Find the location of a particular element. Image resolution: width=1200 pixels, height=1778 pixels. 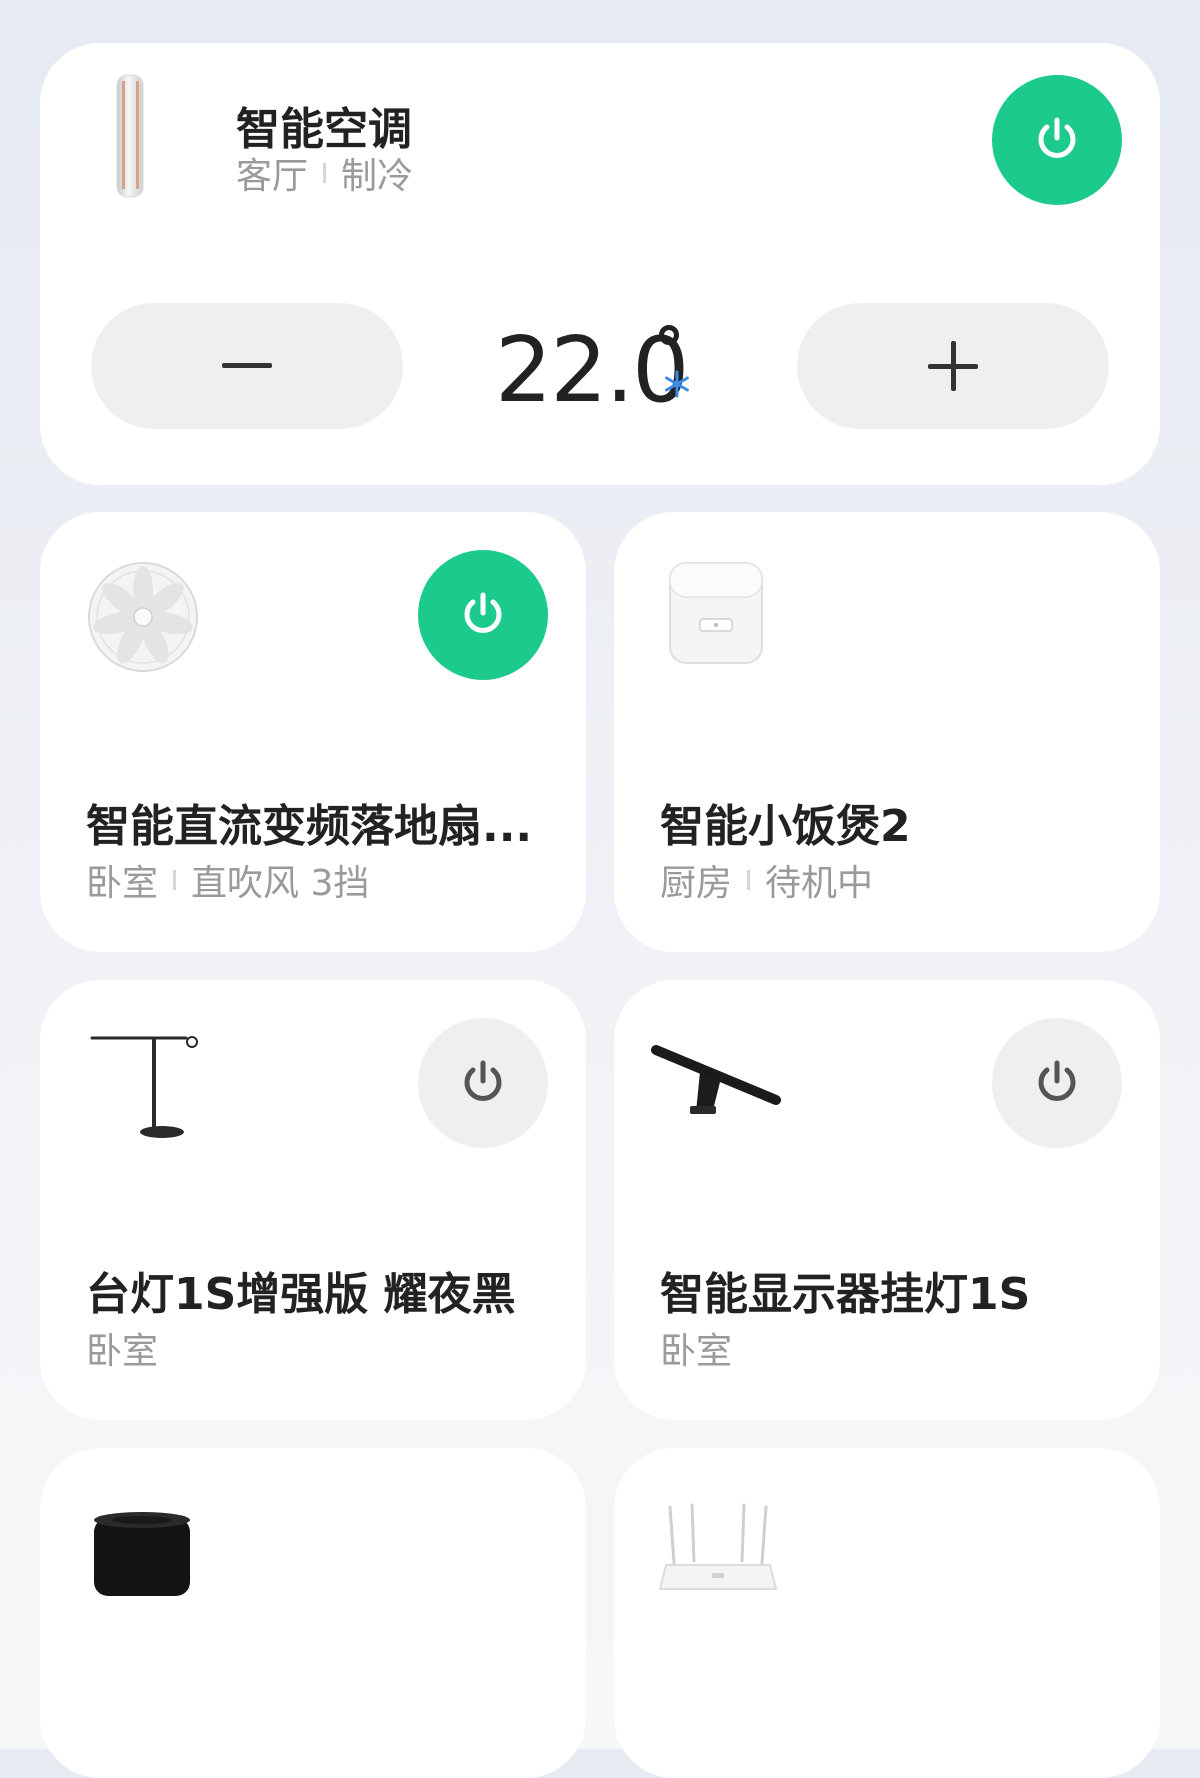

plus-icon is located at coordinates (953, 366).